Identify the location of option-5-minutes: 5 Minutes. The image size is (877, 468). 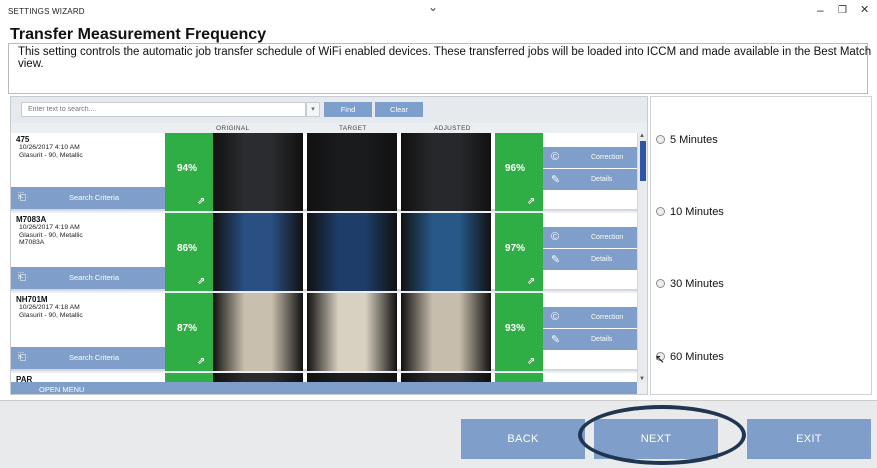
(687, 140).